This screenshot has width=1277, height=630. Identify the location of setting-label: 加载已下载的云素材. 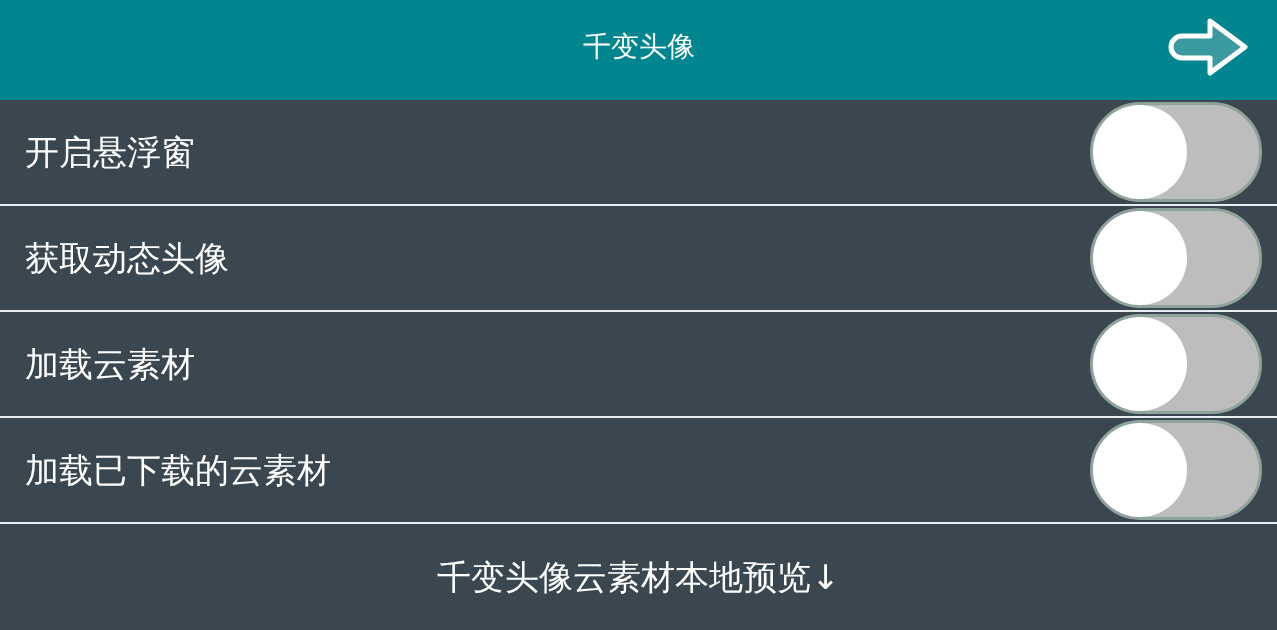
(178, 470).